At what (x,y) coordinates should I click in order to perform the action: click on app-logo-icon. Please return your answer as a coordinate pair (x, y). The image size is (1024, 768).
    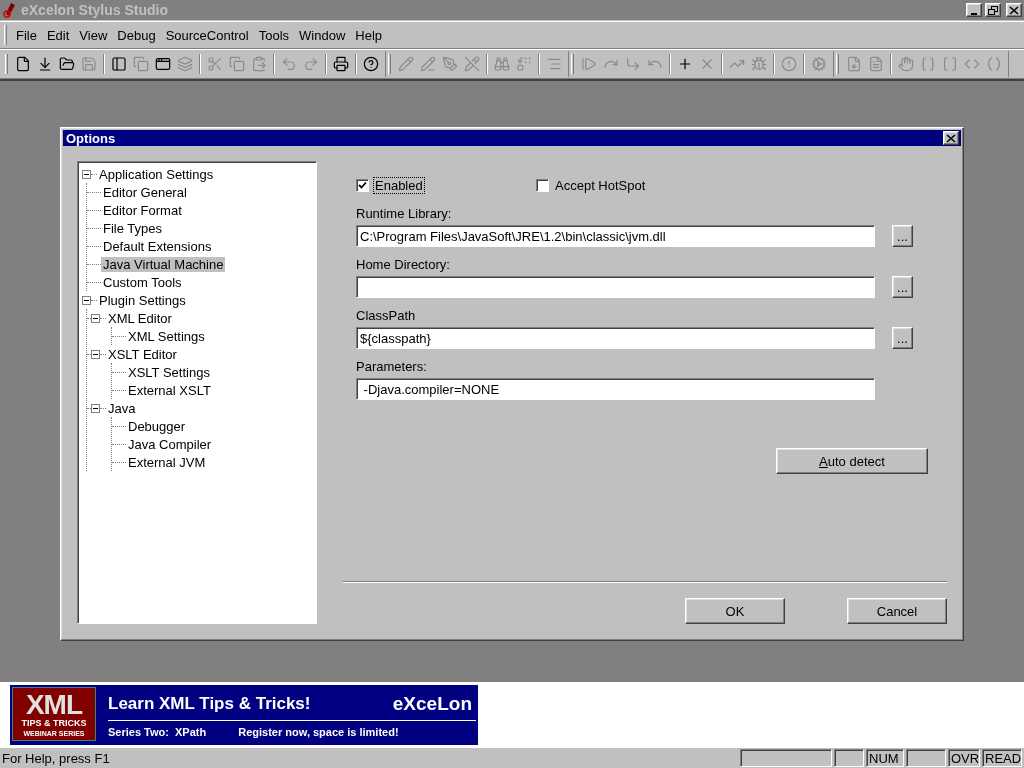
    Looking at the image, I should click on (10, 10).